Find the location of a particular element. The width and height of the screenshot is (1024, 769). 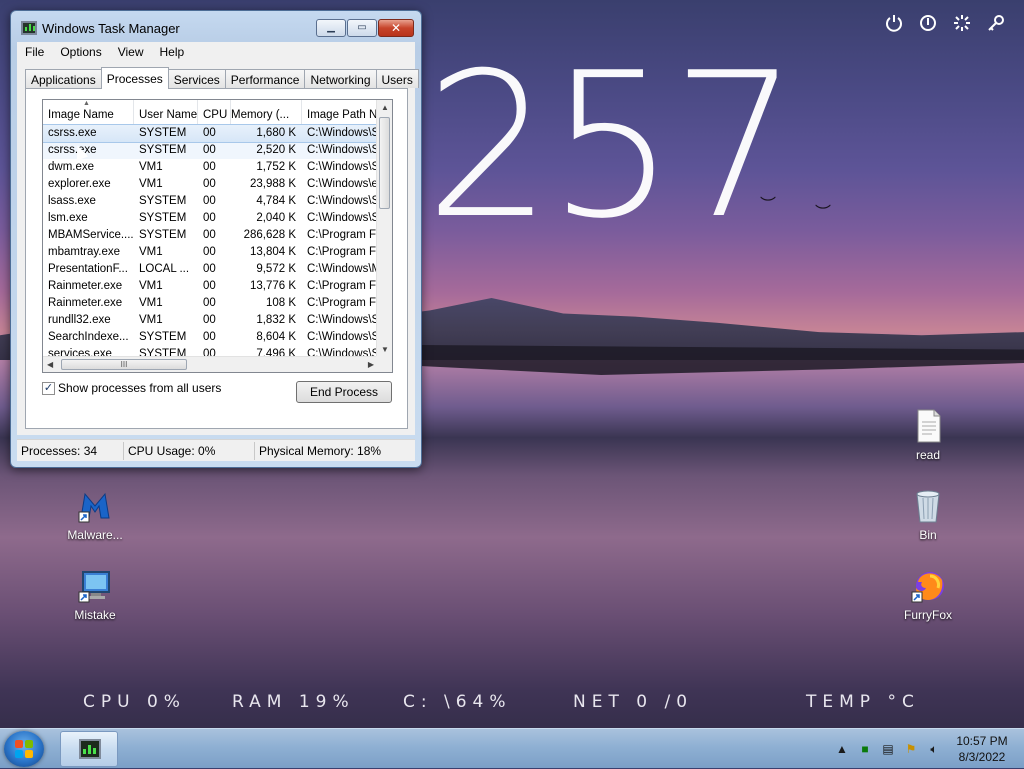

scroll-up-arrow-icon: ▲ is located at coordinates (385, 107).